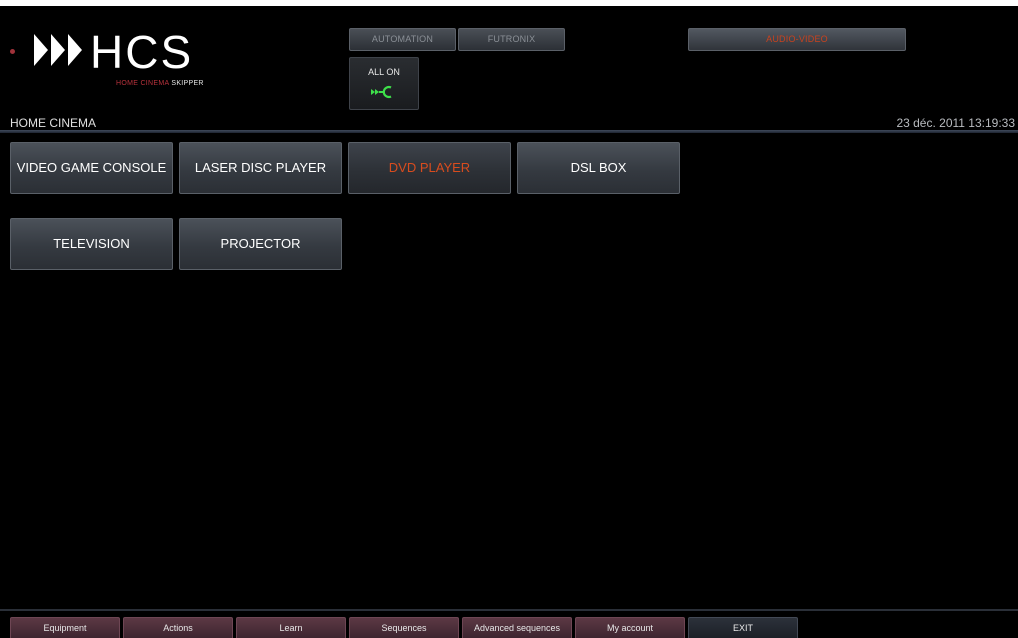  I want to click on dsl-box-button: DSL BOX, so click(598, 168).